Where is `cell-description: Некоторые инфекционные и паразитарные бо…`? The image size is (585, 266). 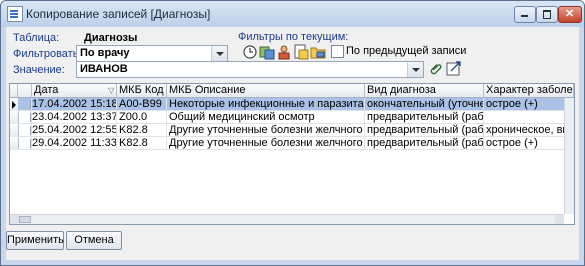 cell-description: Некоторые инфекционные и паразитарные бо… is located at coordinates (266, 104).